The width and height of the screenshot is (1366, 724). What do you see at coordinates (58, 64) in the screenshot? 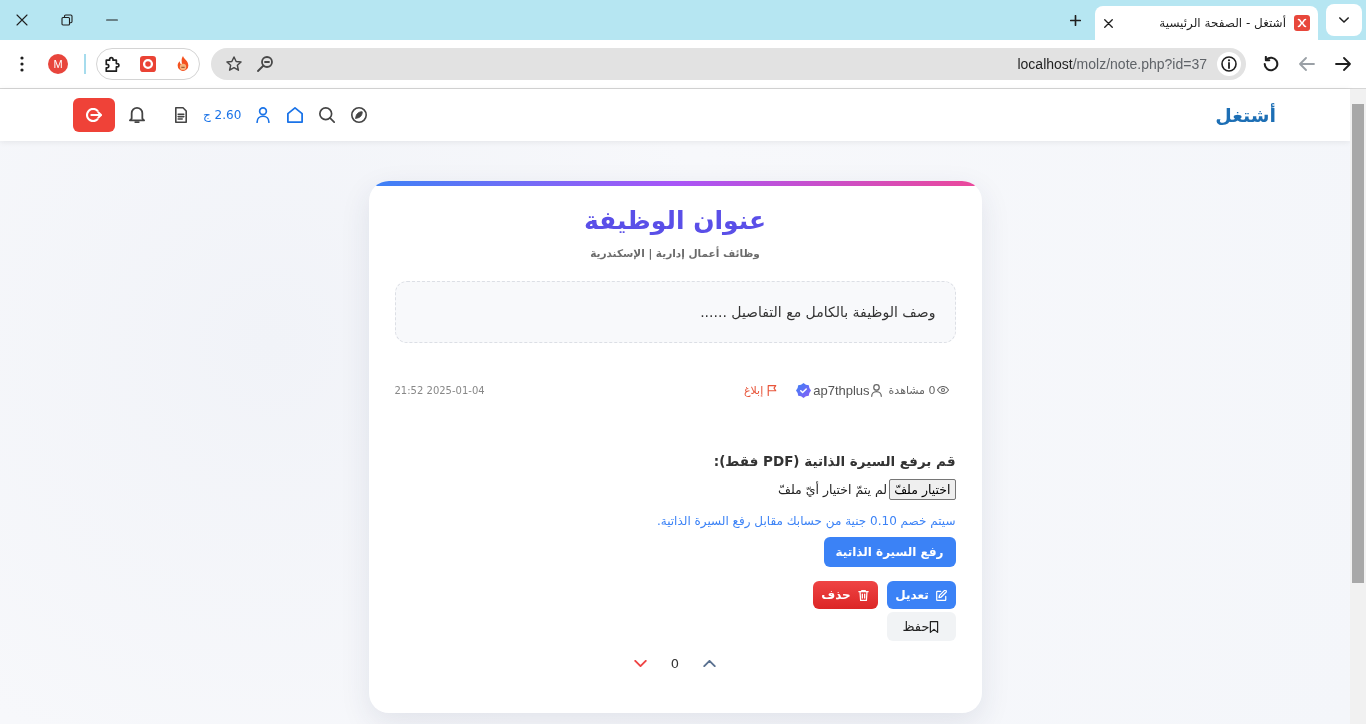
I see `profile-button: M` at bounding box center [58, 64].